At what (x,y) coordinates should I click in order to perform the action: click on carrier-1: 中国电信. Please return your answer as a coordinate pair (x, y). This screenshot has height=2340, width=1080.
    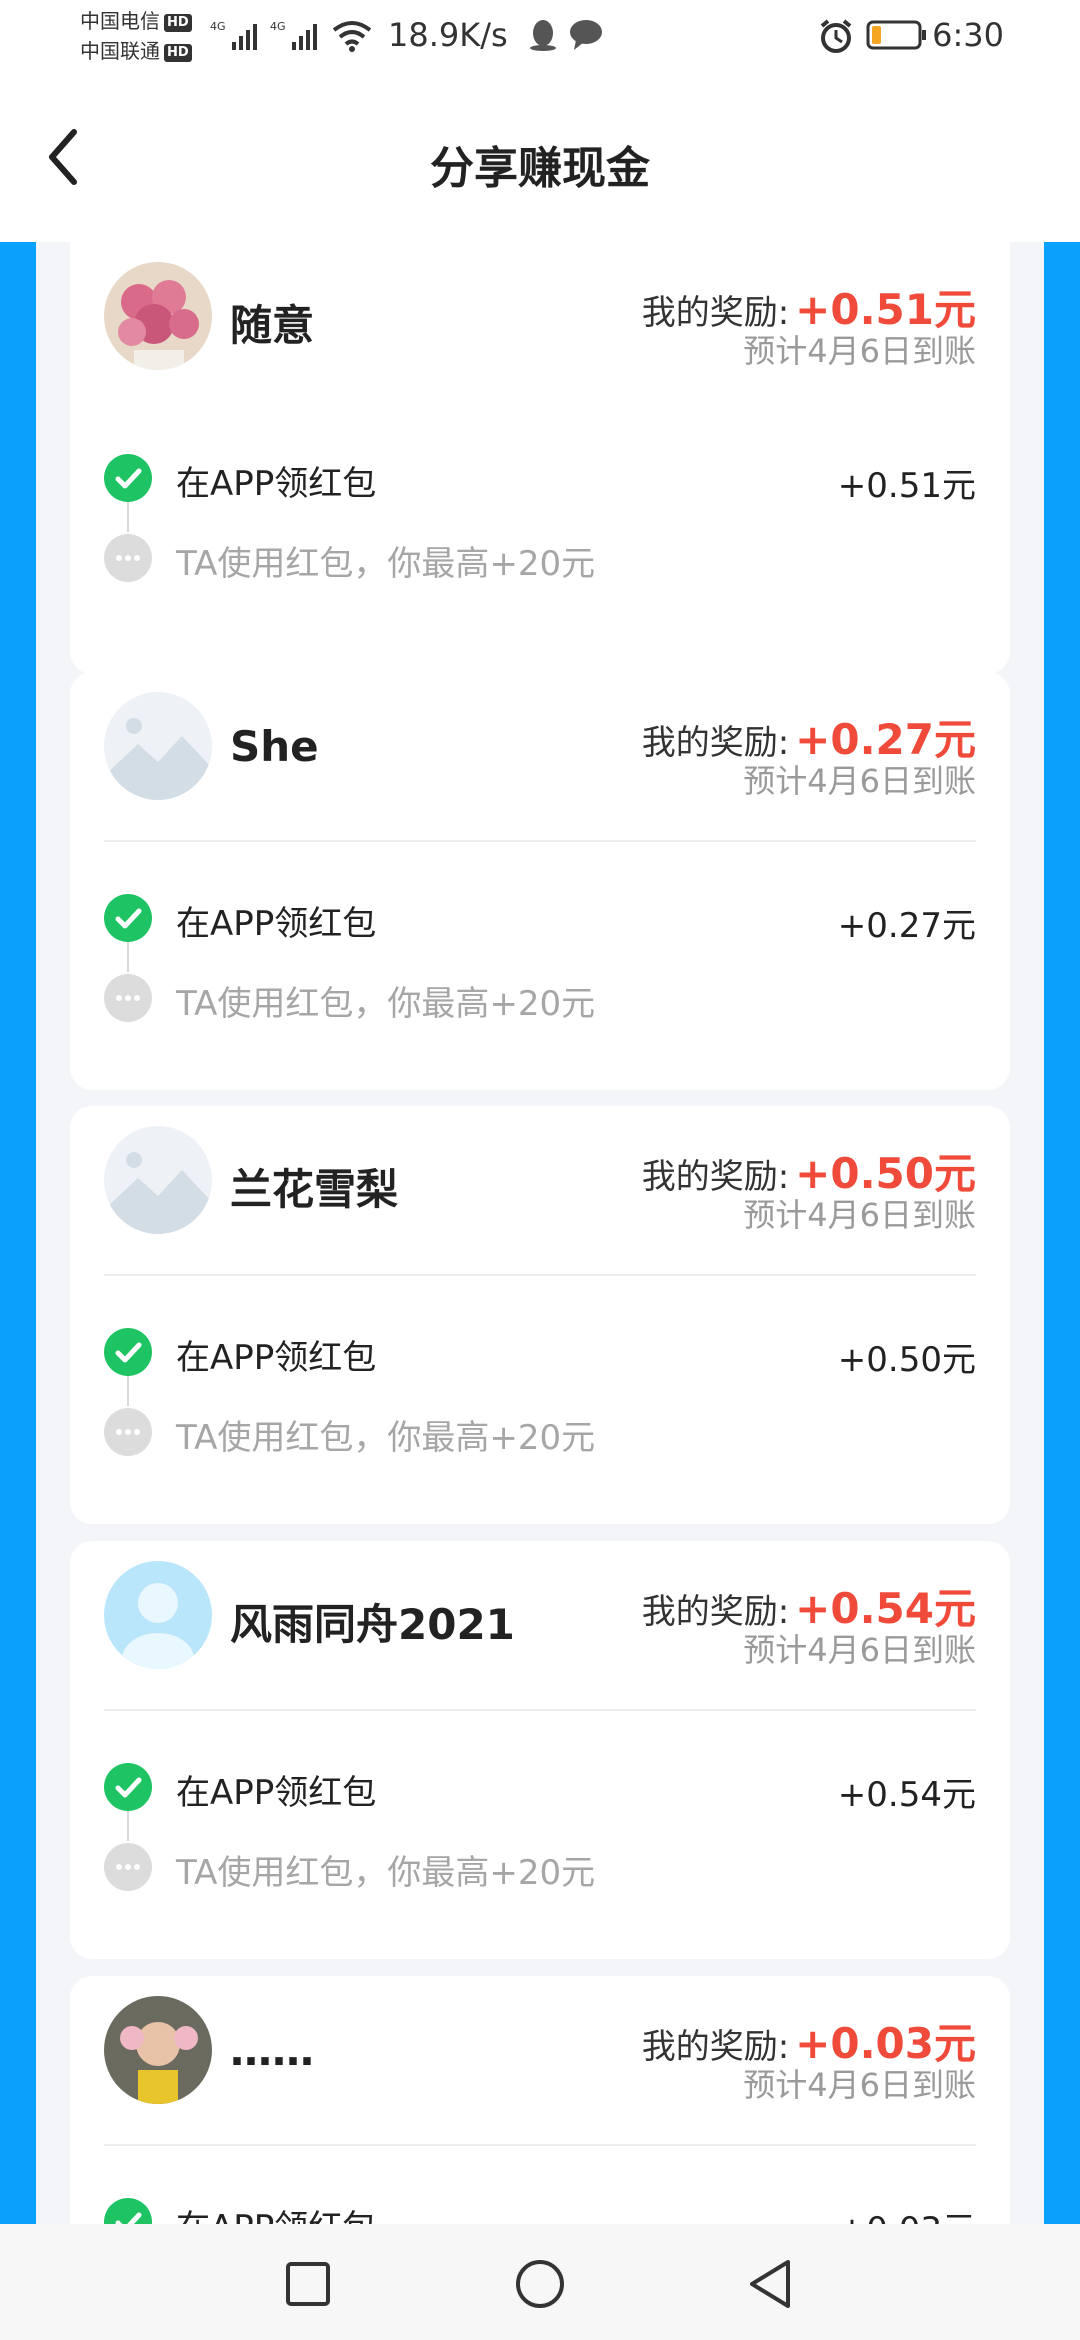
    Looking at the image, I should click on (120, 21).